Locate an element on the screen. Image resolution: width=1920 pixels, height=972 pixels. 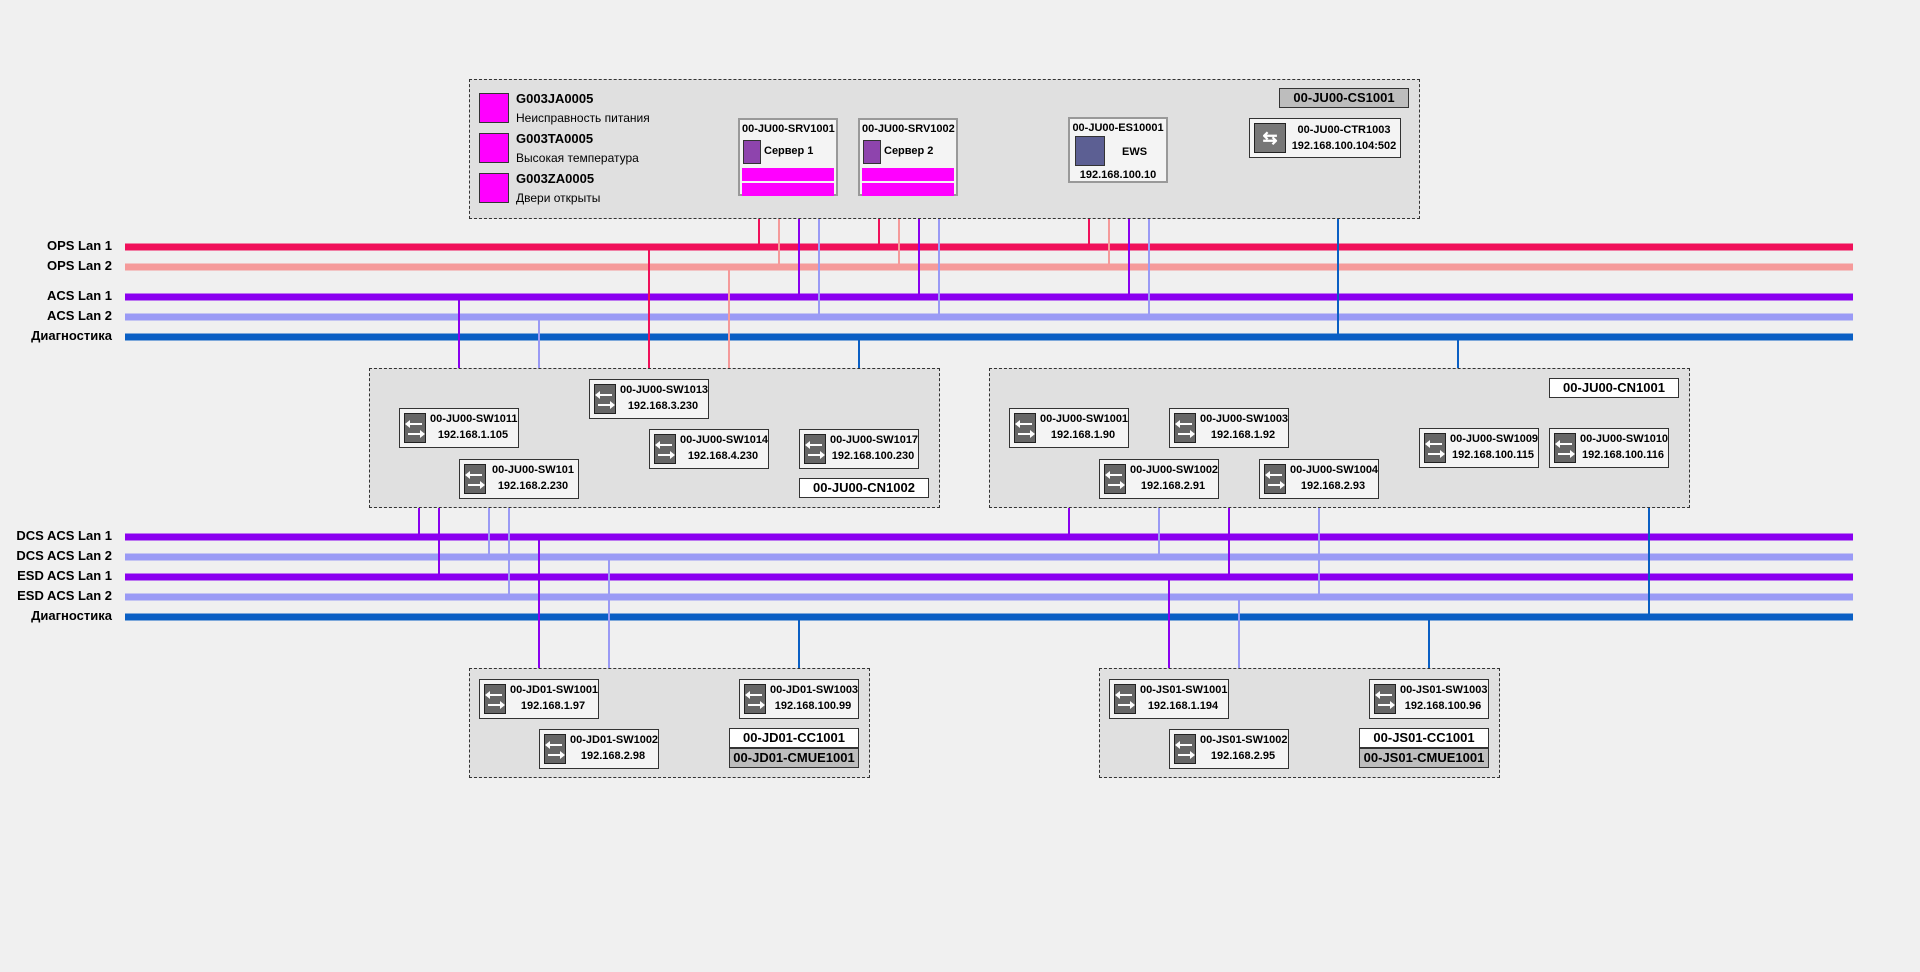
switch-ip: 192.168.100.96 is located at coordinates (1443, 706).